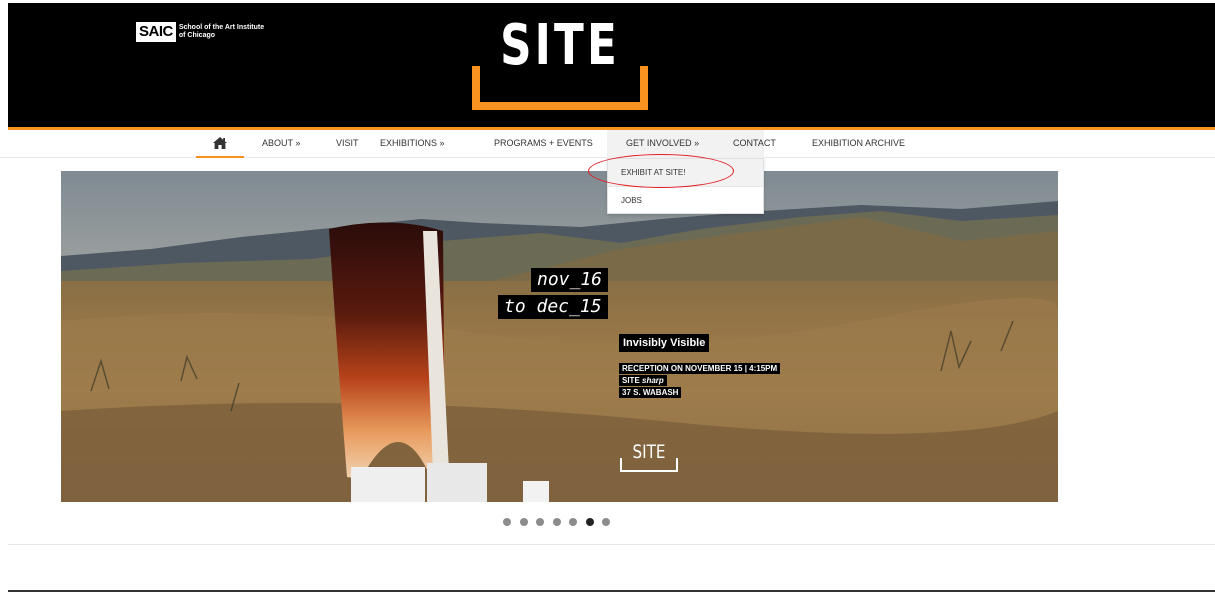 The image size is (1215, 595). I want to click on nav-visit: VISIT, so click(347, 144).